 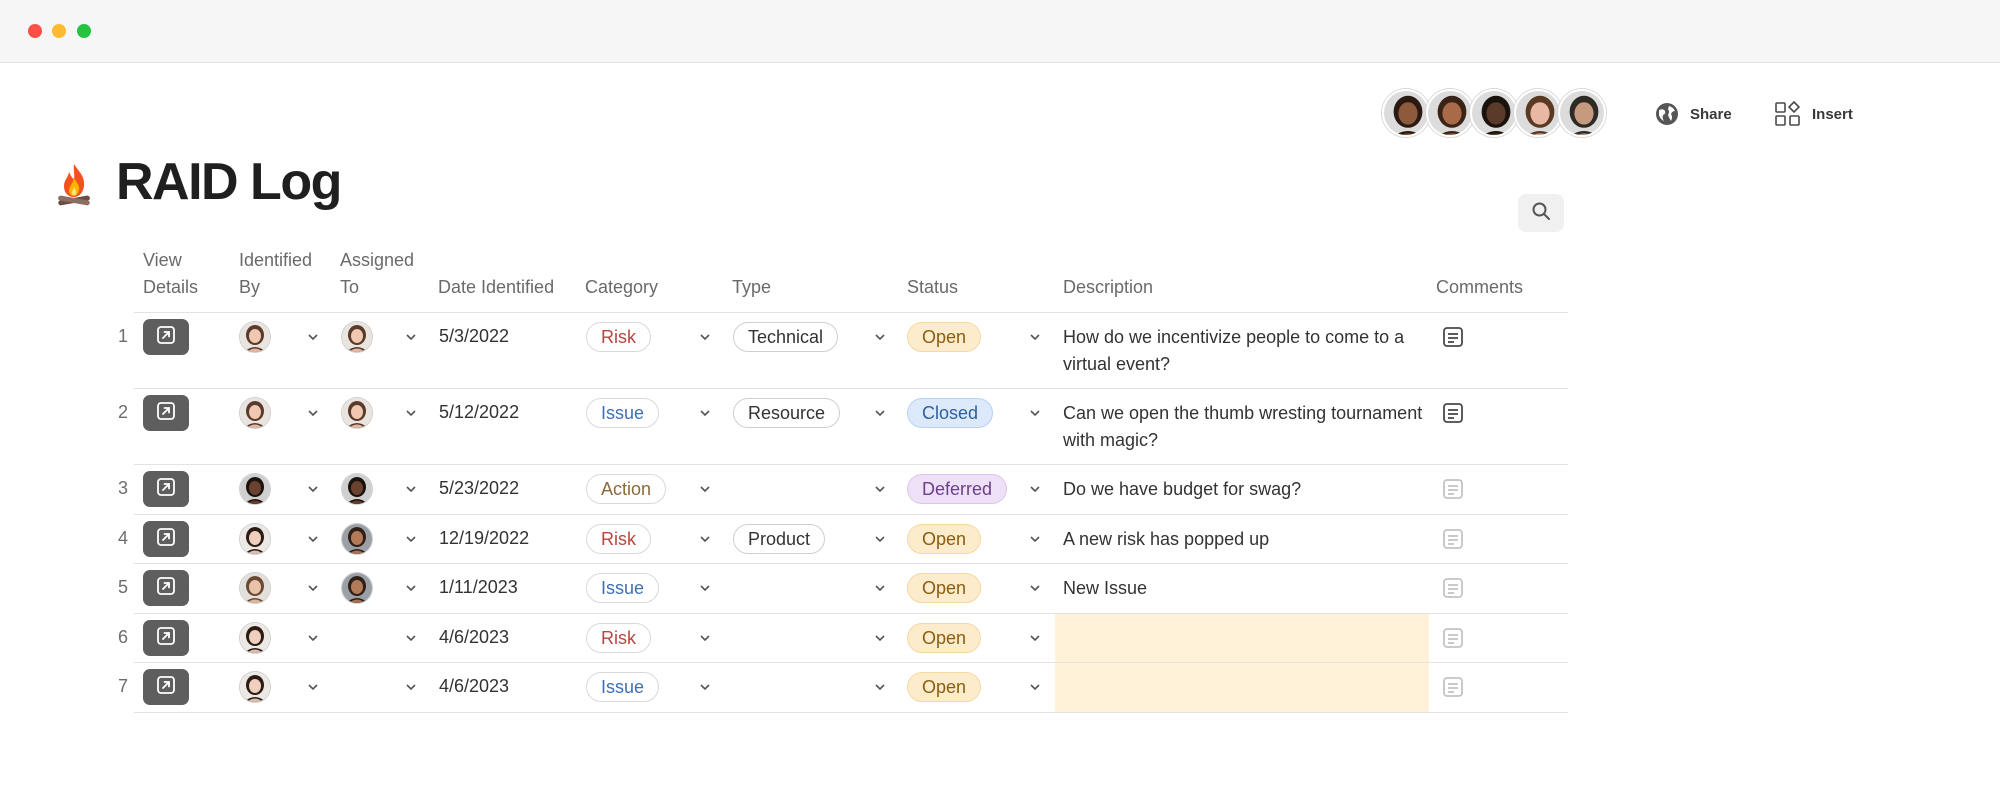 What do you see at coordinates (484, 538) in the screenshot?
I see `date-identified-cell: 12/19/2022` at bounding box center [484, 538].